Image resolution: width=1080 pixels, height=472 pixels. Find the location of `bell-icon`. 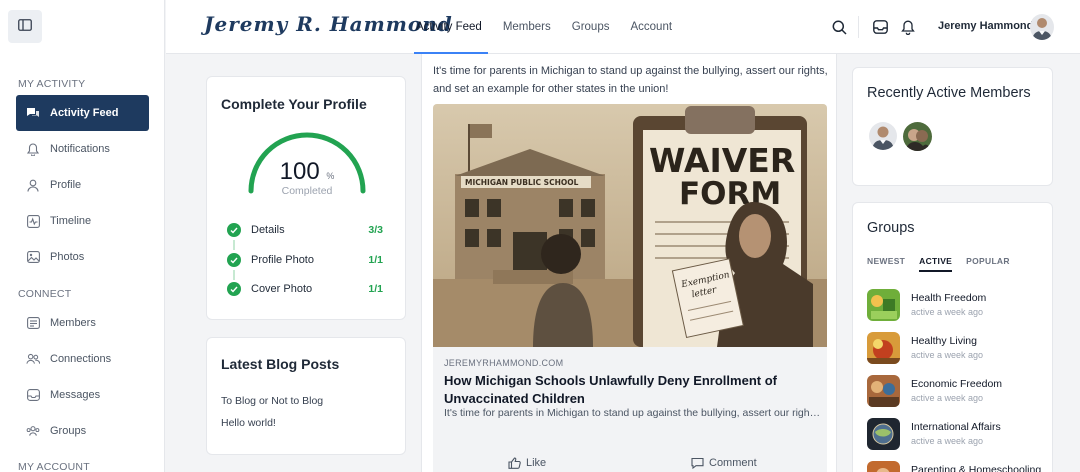

bell-icon is located at coordinates (908, 27).